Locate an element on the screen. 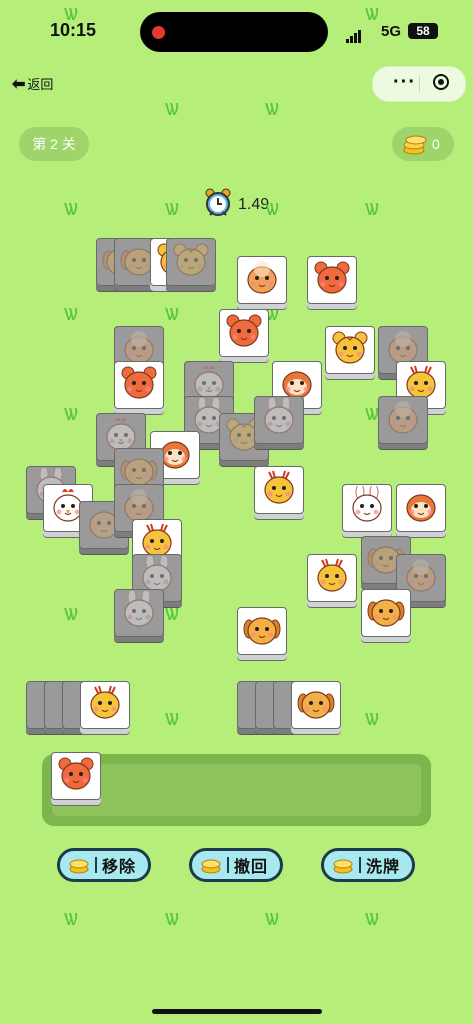 Image resolution: width=473 pixels, height=1024 pixels. network-type: 5G is located at coordinates (391, 31).